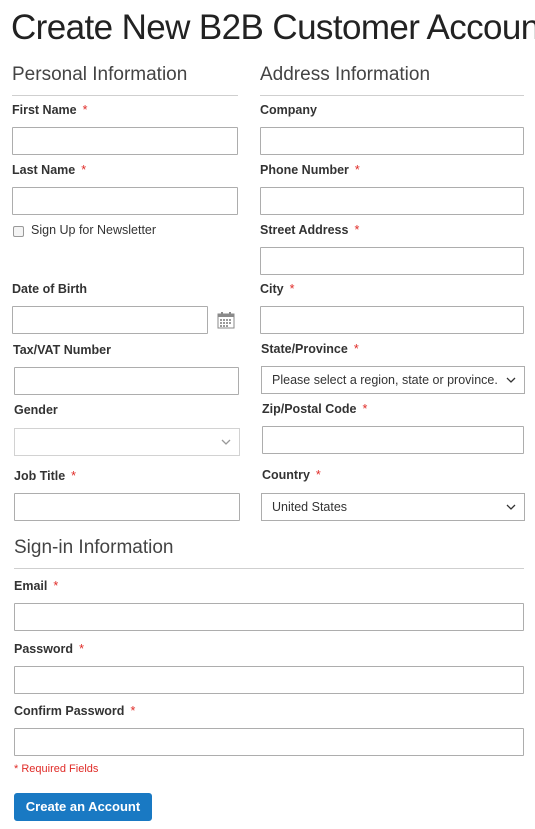 This screenshot has height=829, width=535. I want to click on date-of-birth-label: Date of Birth, so click(49, 289).